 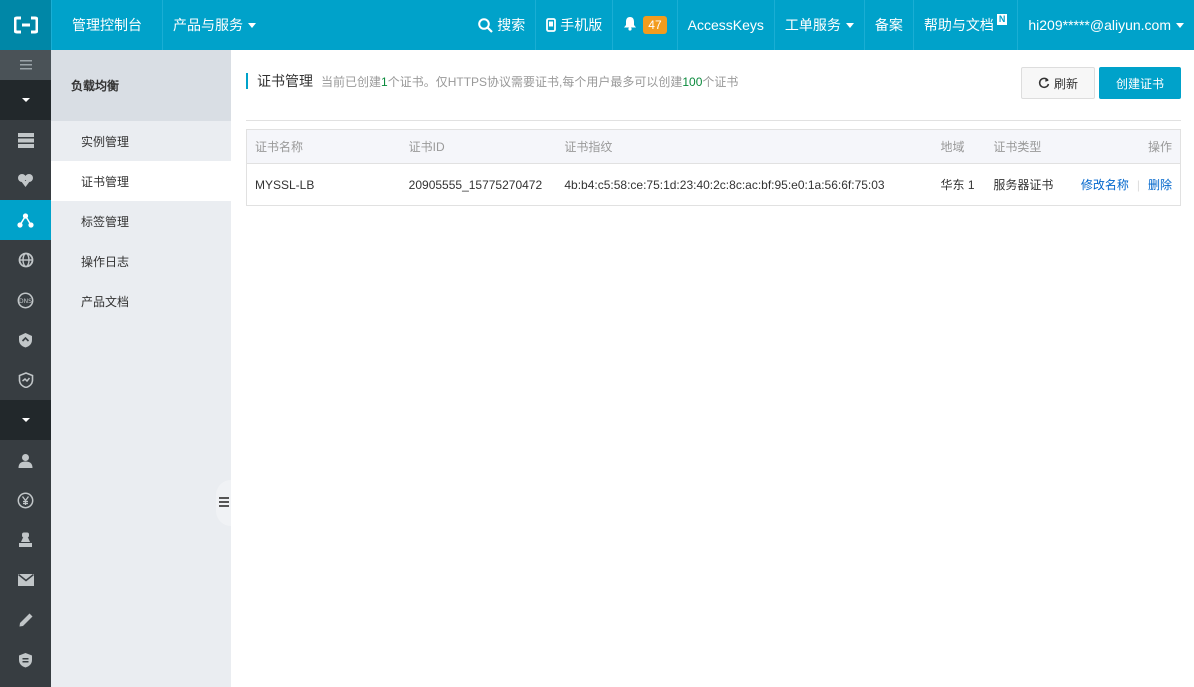 I want to click on column-header-actions: 操作, so click(x=1160, y=147).